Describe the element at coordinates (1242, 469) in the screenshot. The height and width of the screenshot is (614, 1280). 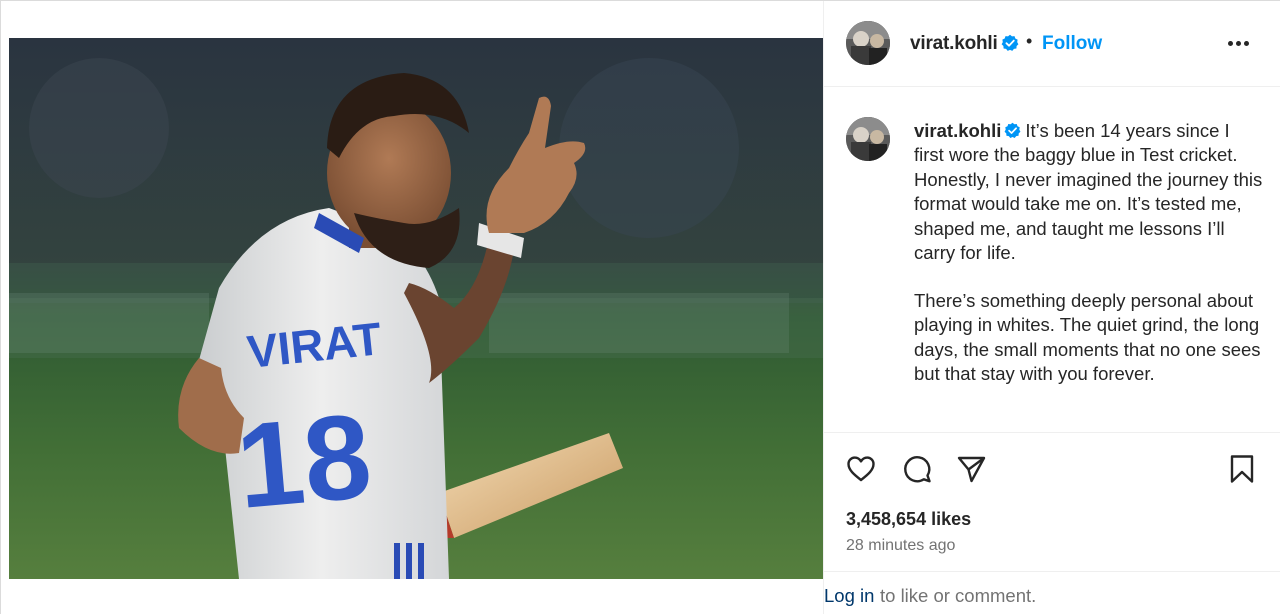
I see `bookmark-icon` at that location.